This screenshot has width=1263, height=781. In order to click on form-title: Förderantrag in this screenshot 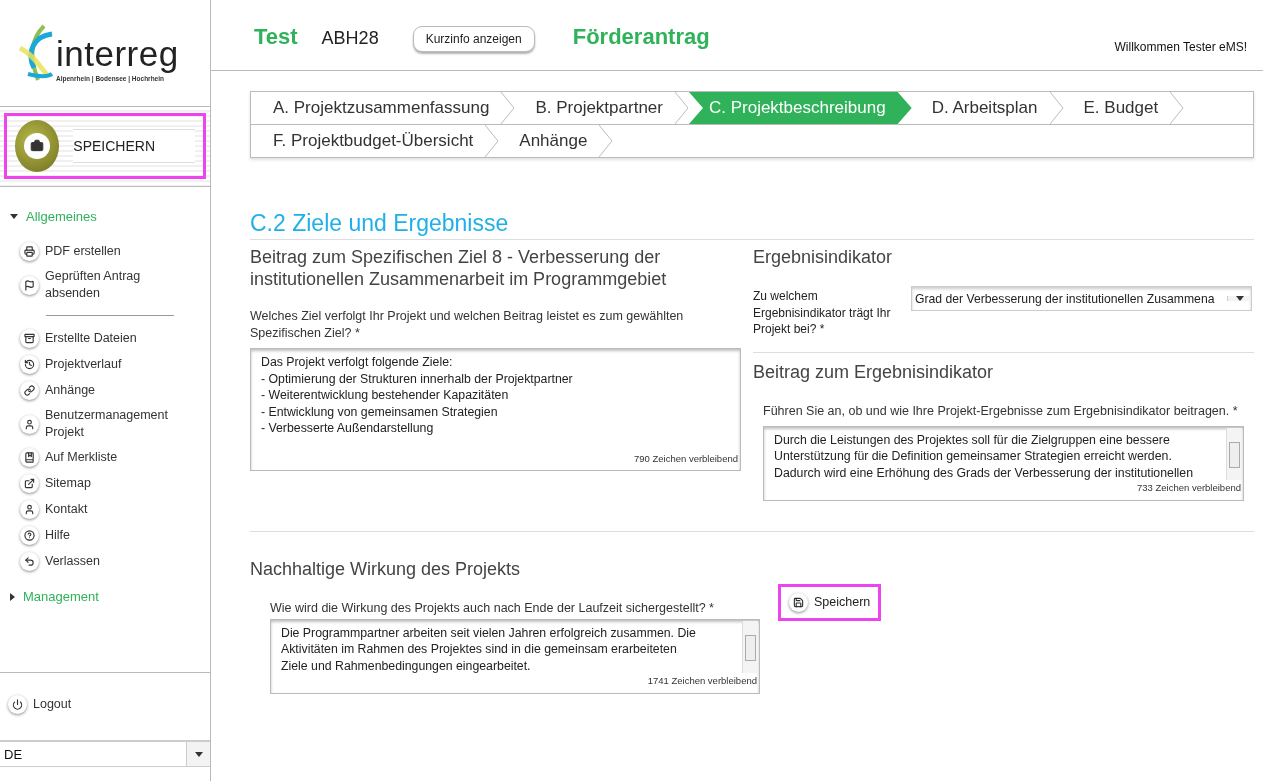, I will do `click(641, 37)`.